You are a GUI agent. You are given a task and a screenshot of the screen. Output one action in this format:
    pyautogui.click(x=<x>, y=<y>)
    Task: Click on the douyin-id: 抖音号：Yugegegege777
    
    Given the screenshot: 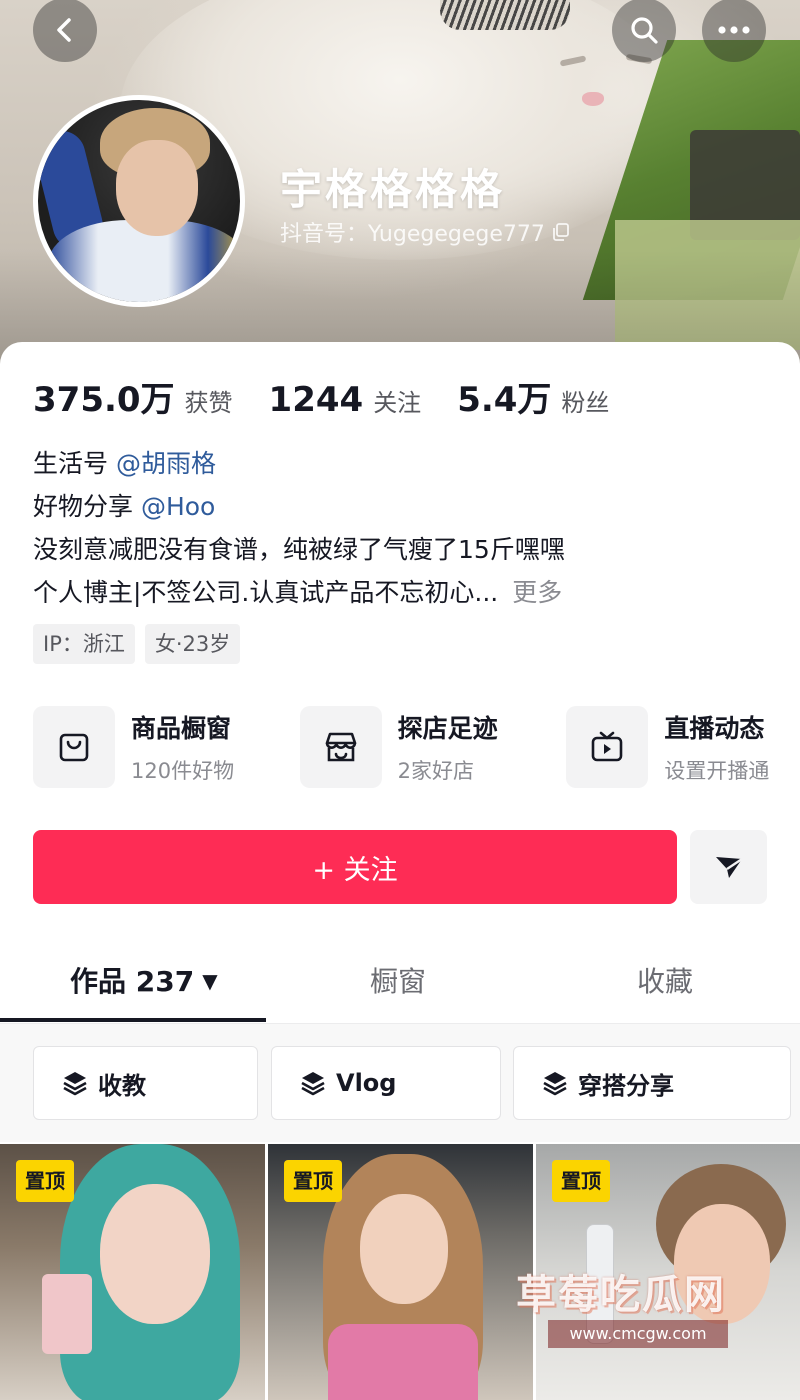 What is the action you would take?
    pyautogui.click(x=412, y=234)
    